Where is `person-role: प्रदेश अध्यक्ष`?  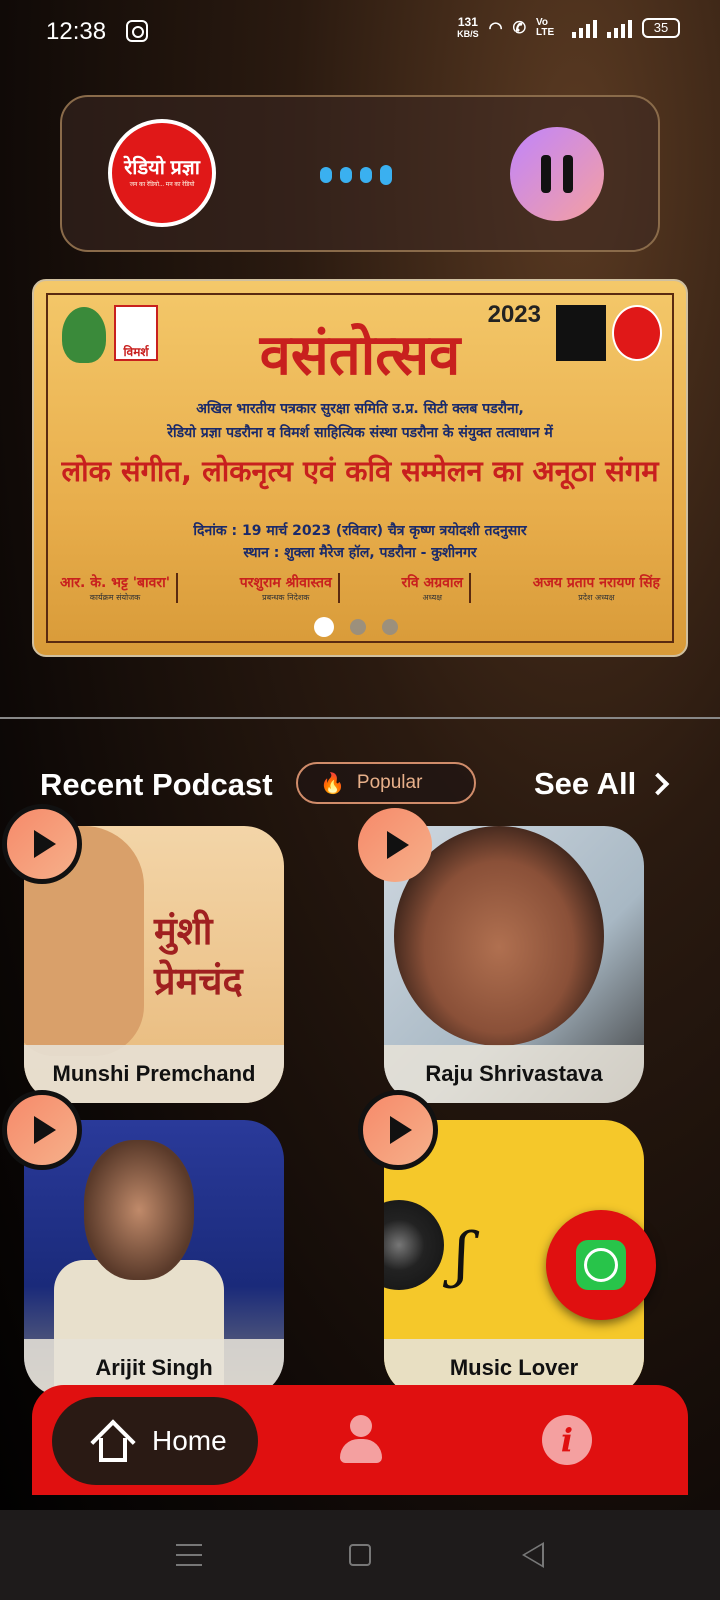 person-role: प्रदेश अध्यक्ष is located at coordinates (596, 597).